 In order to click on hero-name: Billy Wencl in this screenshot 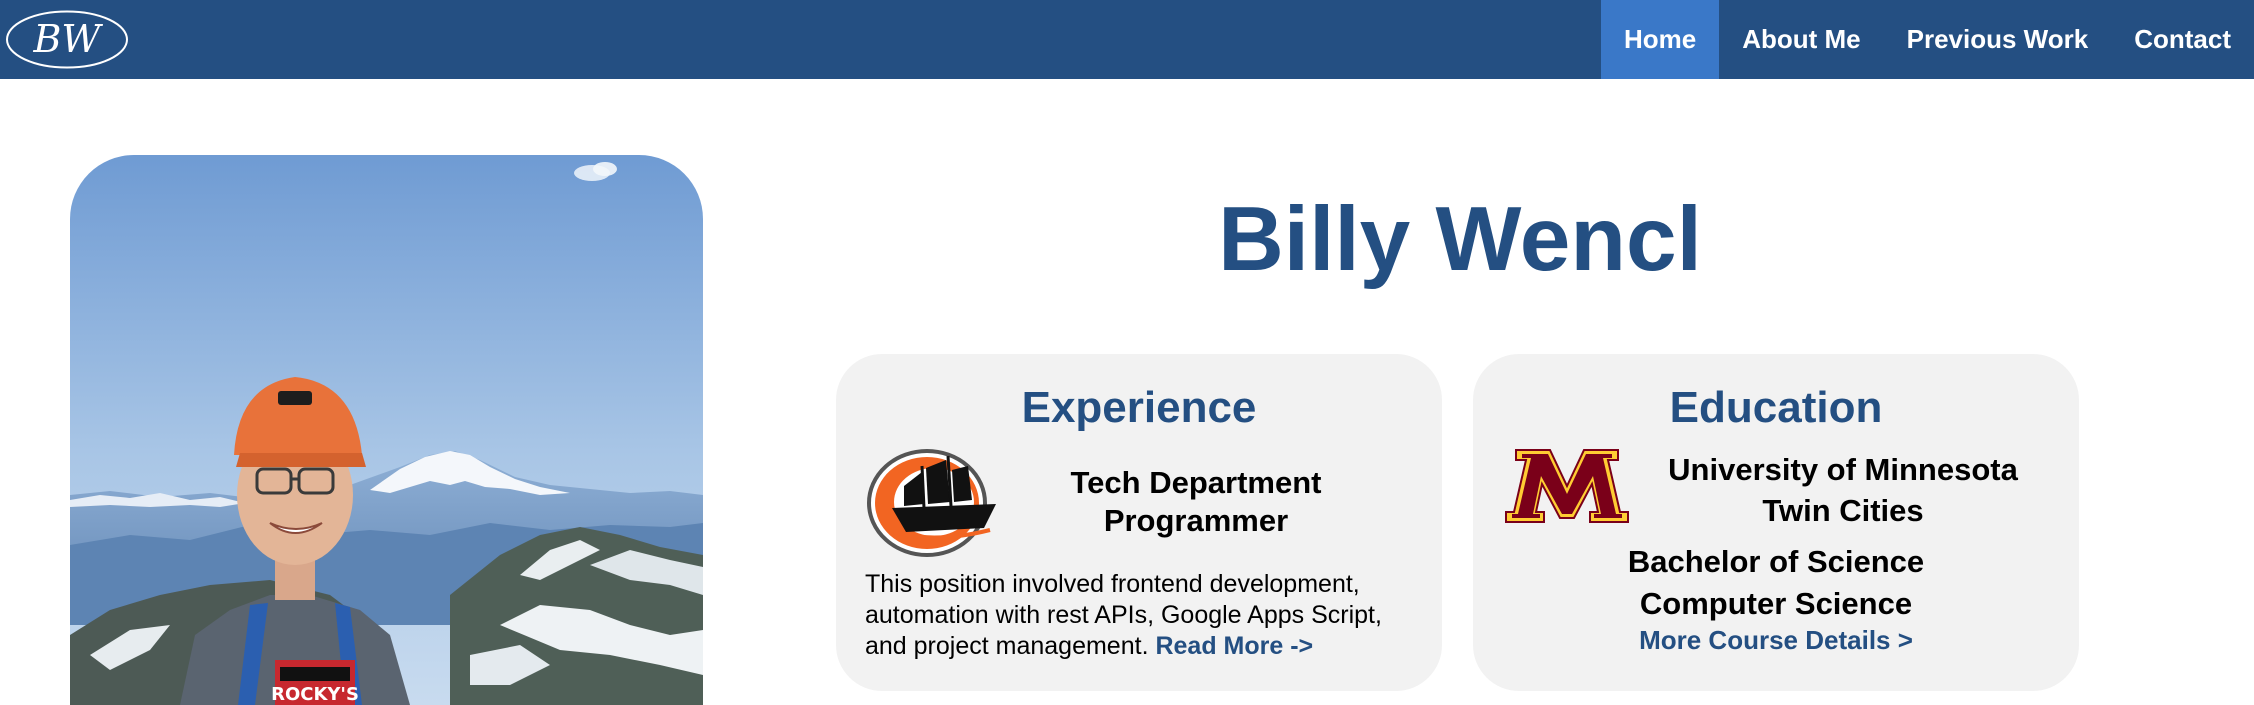, I will do `click(1460, 239)`.